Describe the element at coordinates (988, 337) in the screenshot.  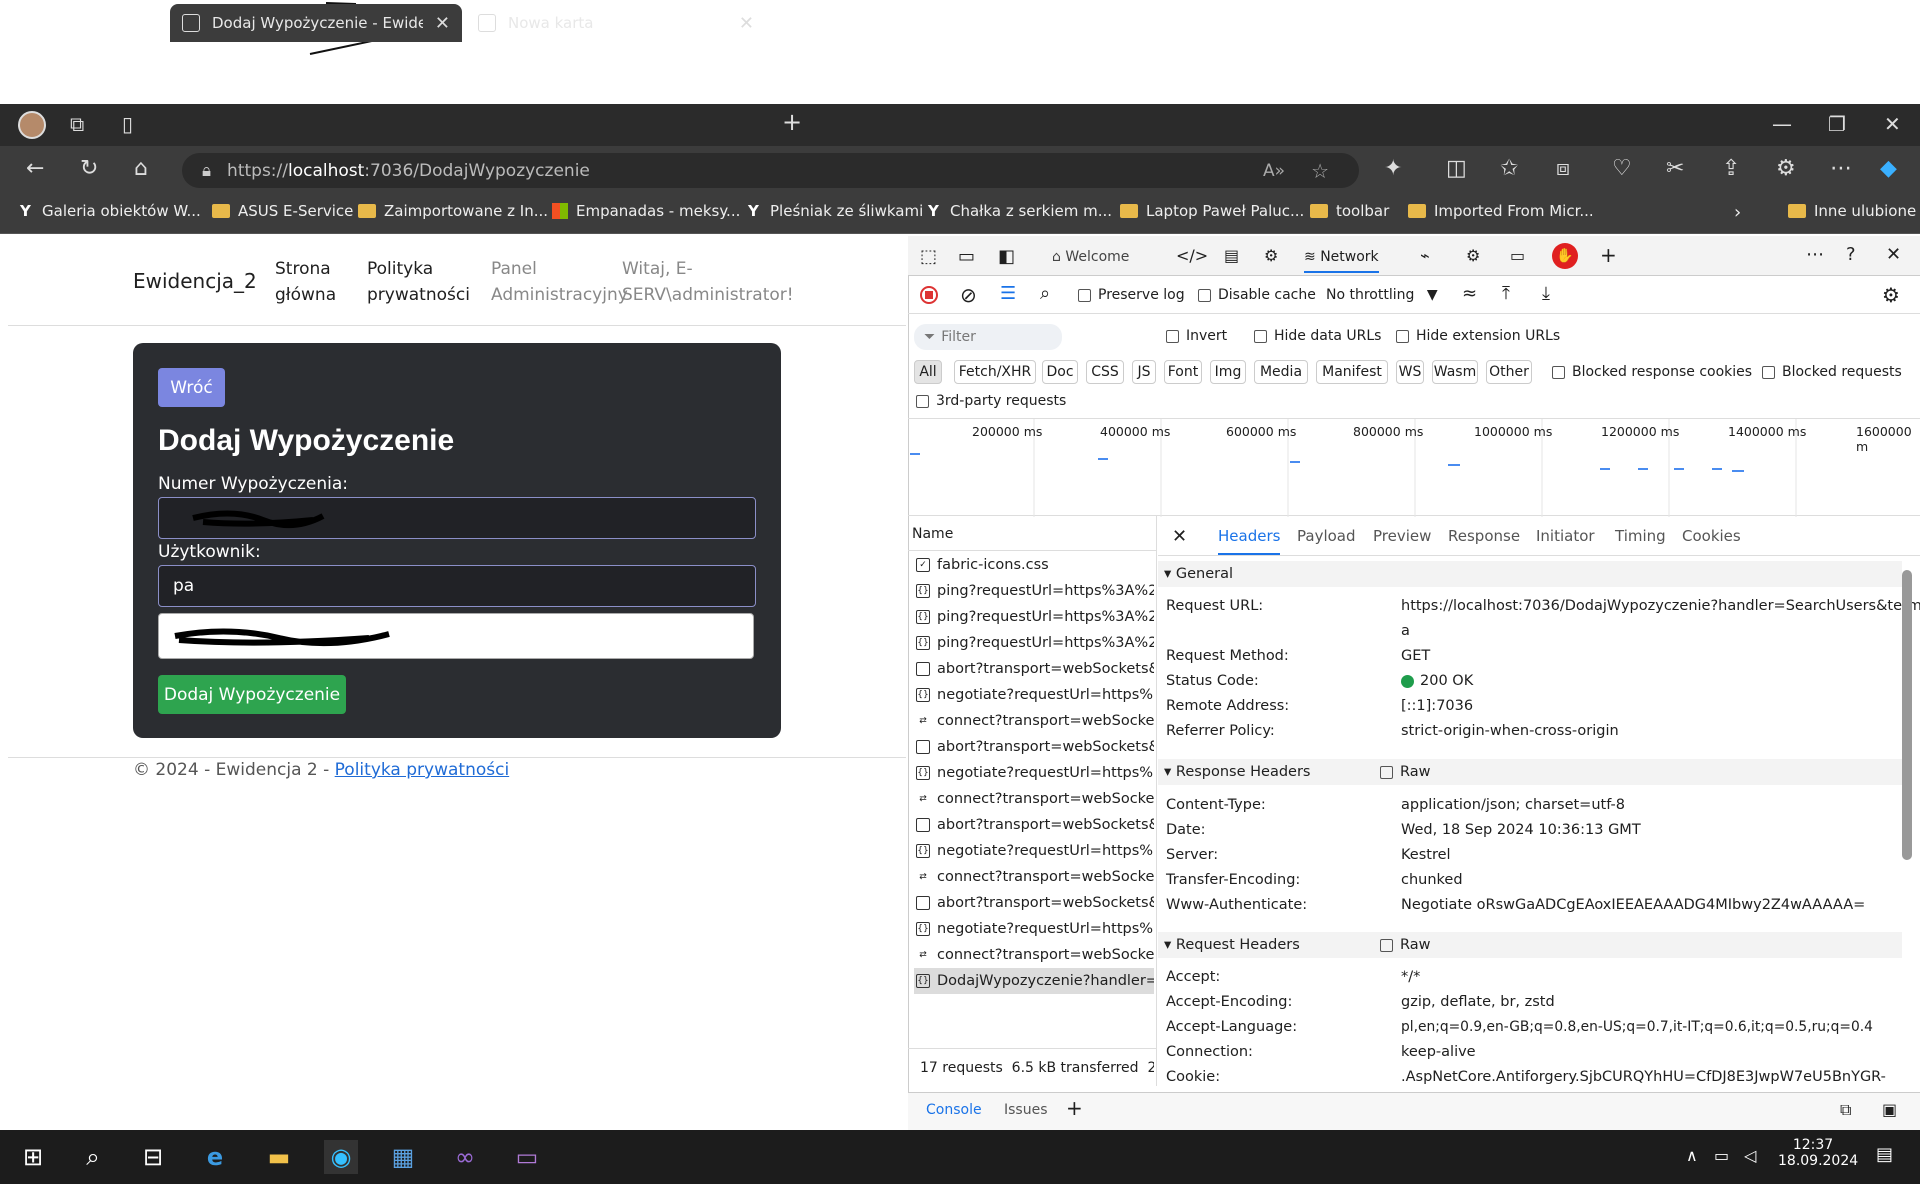
I see `filter-input: ⏷ Filter` at that location.